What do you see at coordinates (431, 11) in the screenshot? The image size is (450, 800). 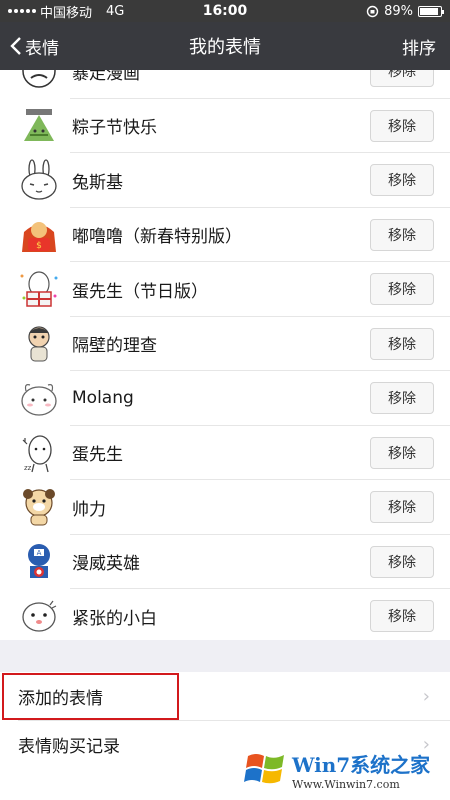 I see `battery-icon` at bounding box center [431, 11].